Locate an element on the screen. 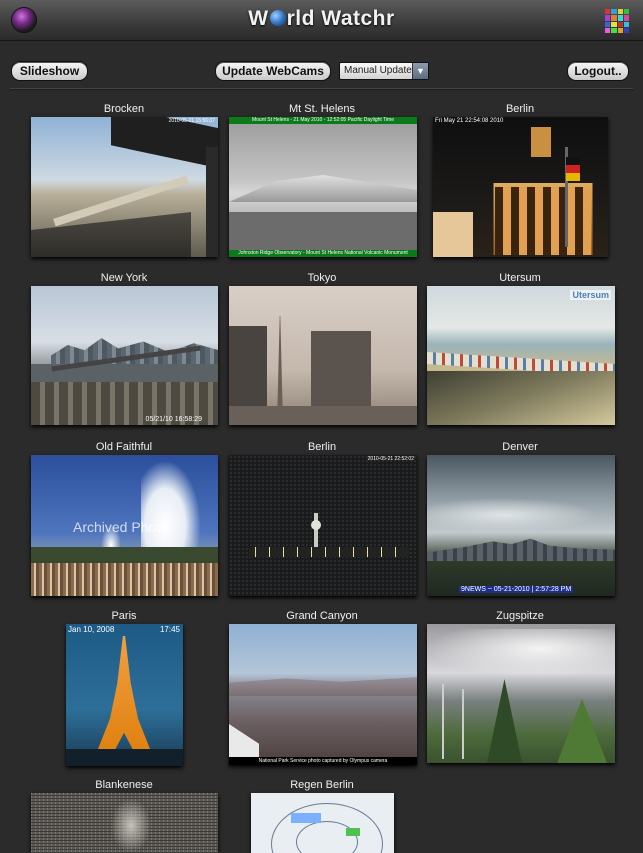 Image resolution: width=643 pixels, height=853 pixels. archived-photo-watermark: Archived Photo is located at coordinates (120, 527).